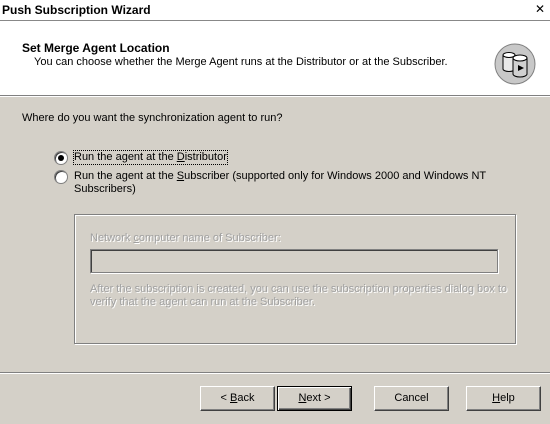 The image size is (550, 424). What do you see at coordinates (503, 398) in the screenshot?
I see `help-button: Help` at bounding box center [503, 398].